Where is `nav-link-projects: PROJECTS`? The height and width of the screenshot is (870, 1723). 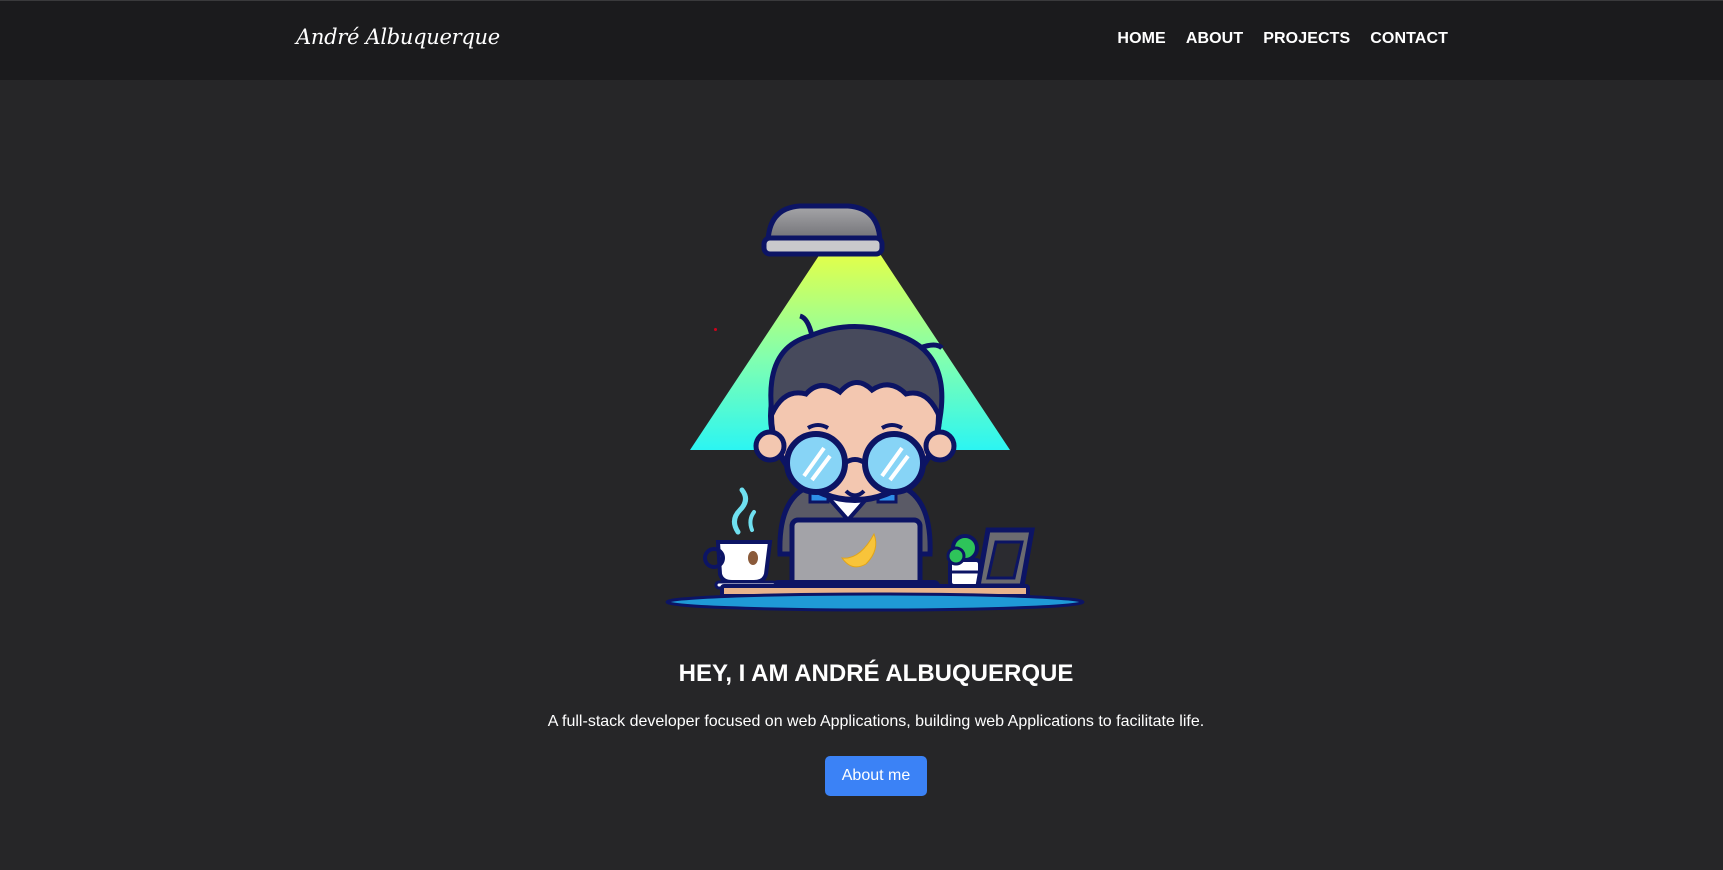
nav-link-projects: PROJECTS is located at coordinates (1306, 39).